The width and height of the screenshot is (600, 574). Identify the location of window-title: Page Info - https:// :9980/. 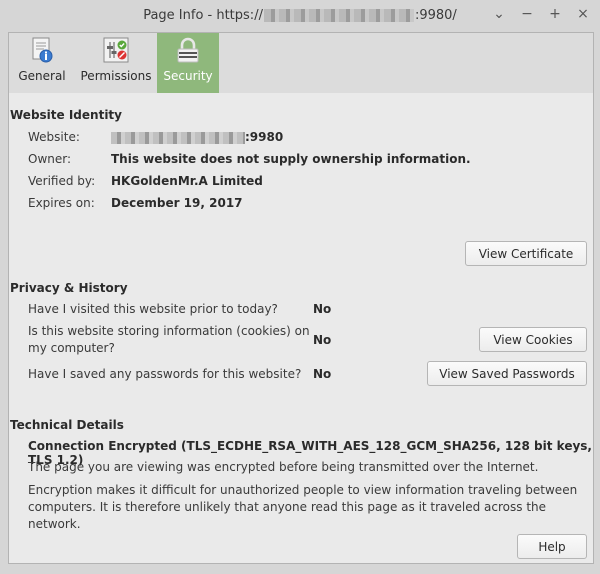
(300, 15).